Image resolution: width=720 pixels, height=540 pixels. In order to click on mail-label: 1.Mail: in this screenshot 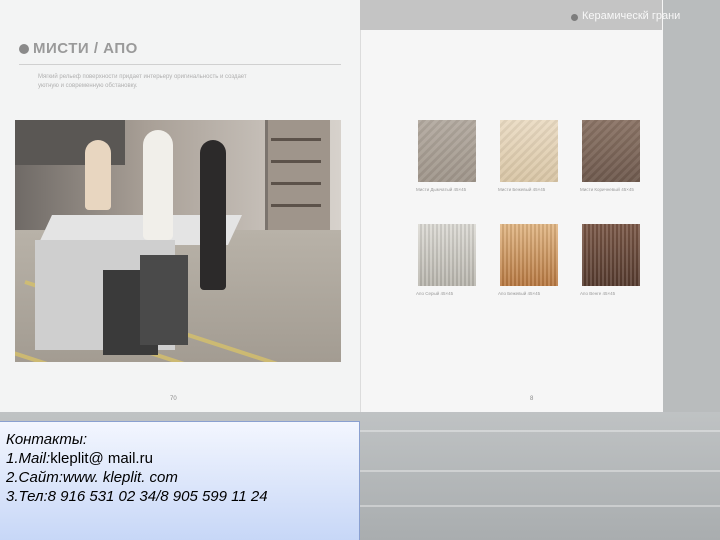, I will do `click(28, 458)`.